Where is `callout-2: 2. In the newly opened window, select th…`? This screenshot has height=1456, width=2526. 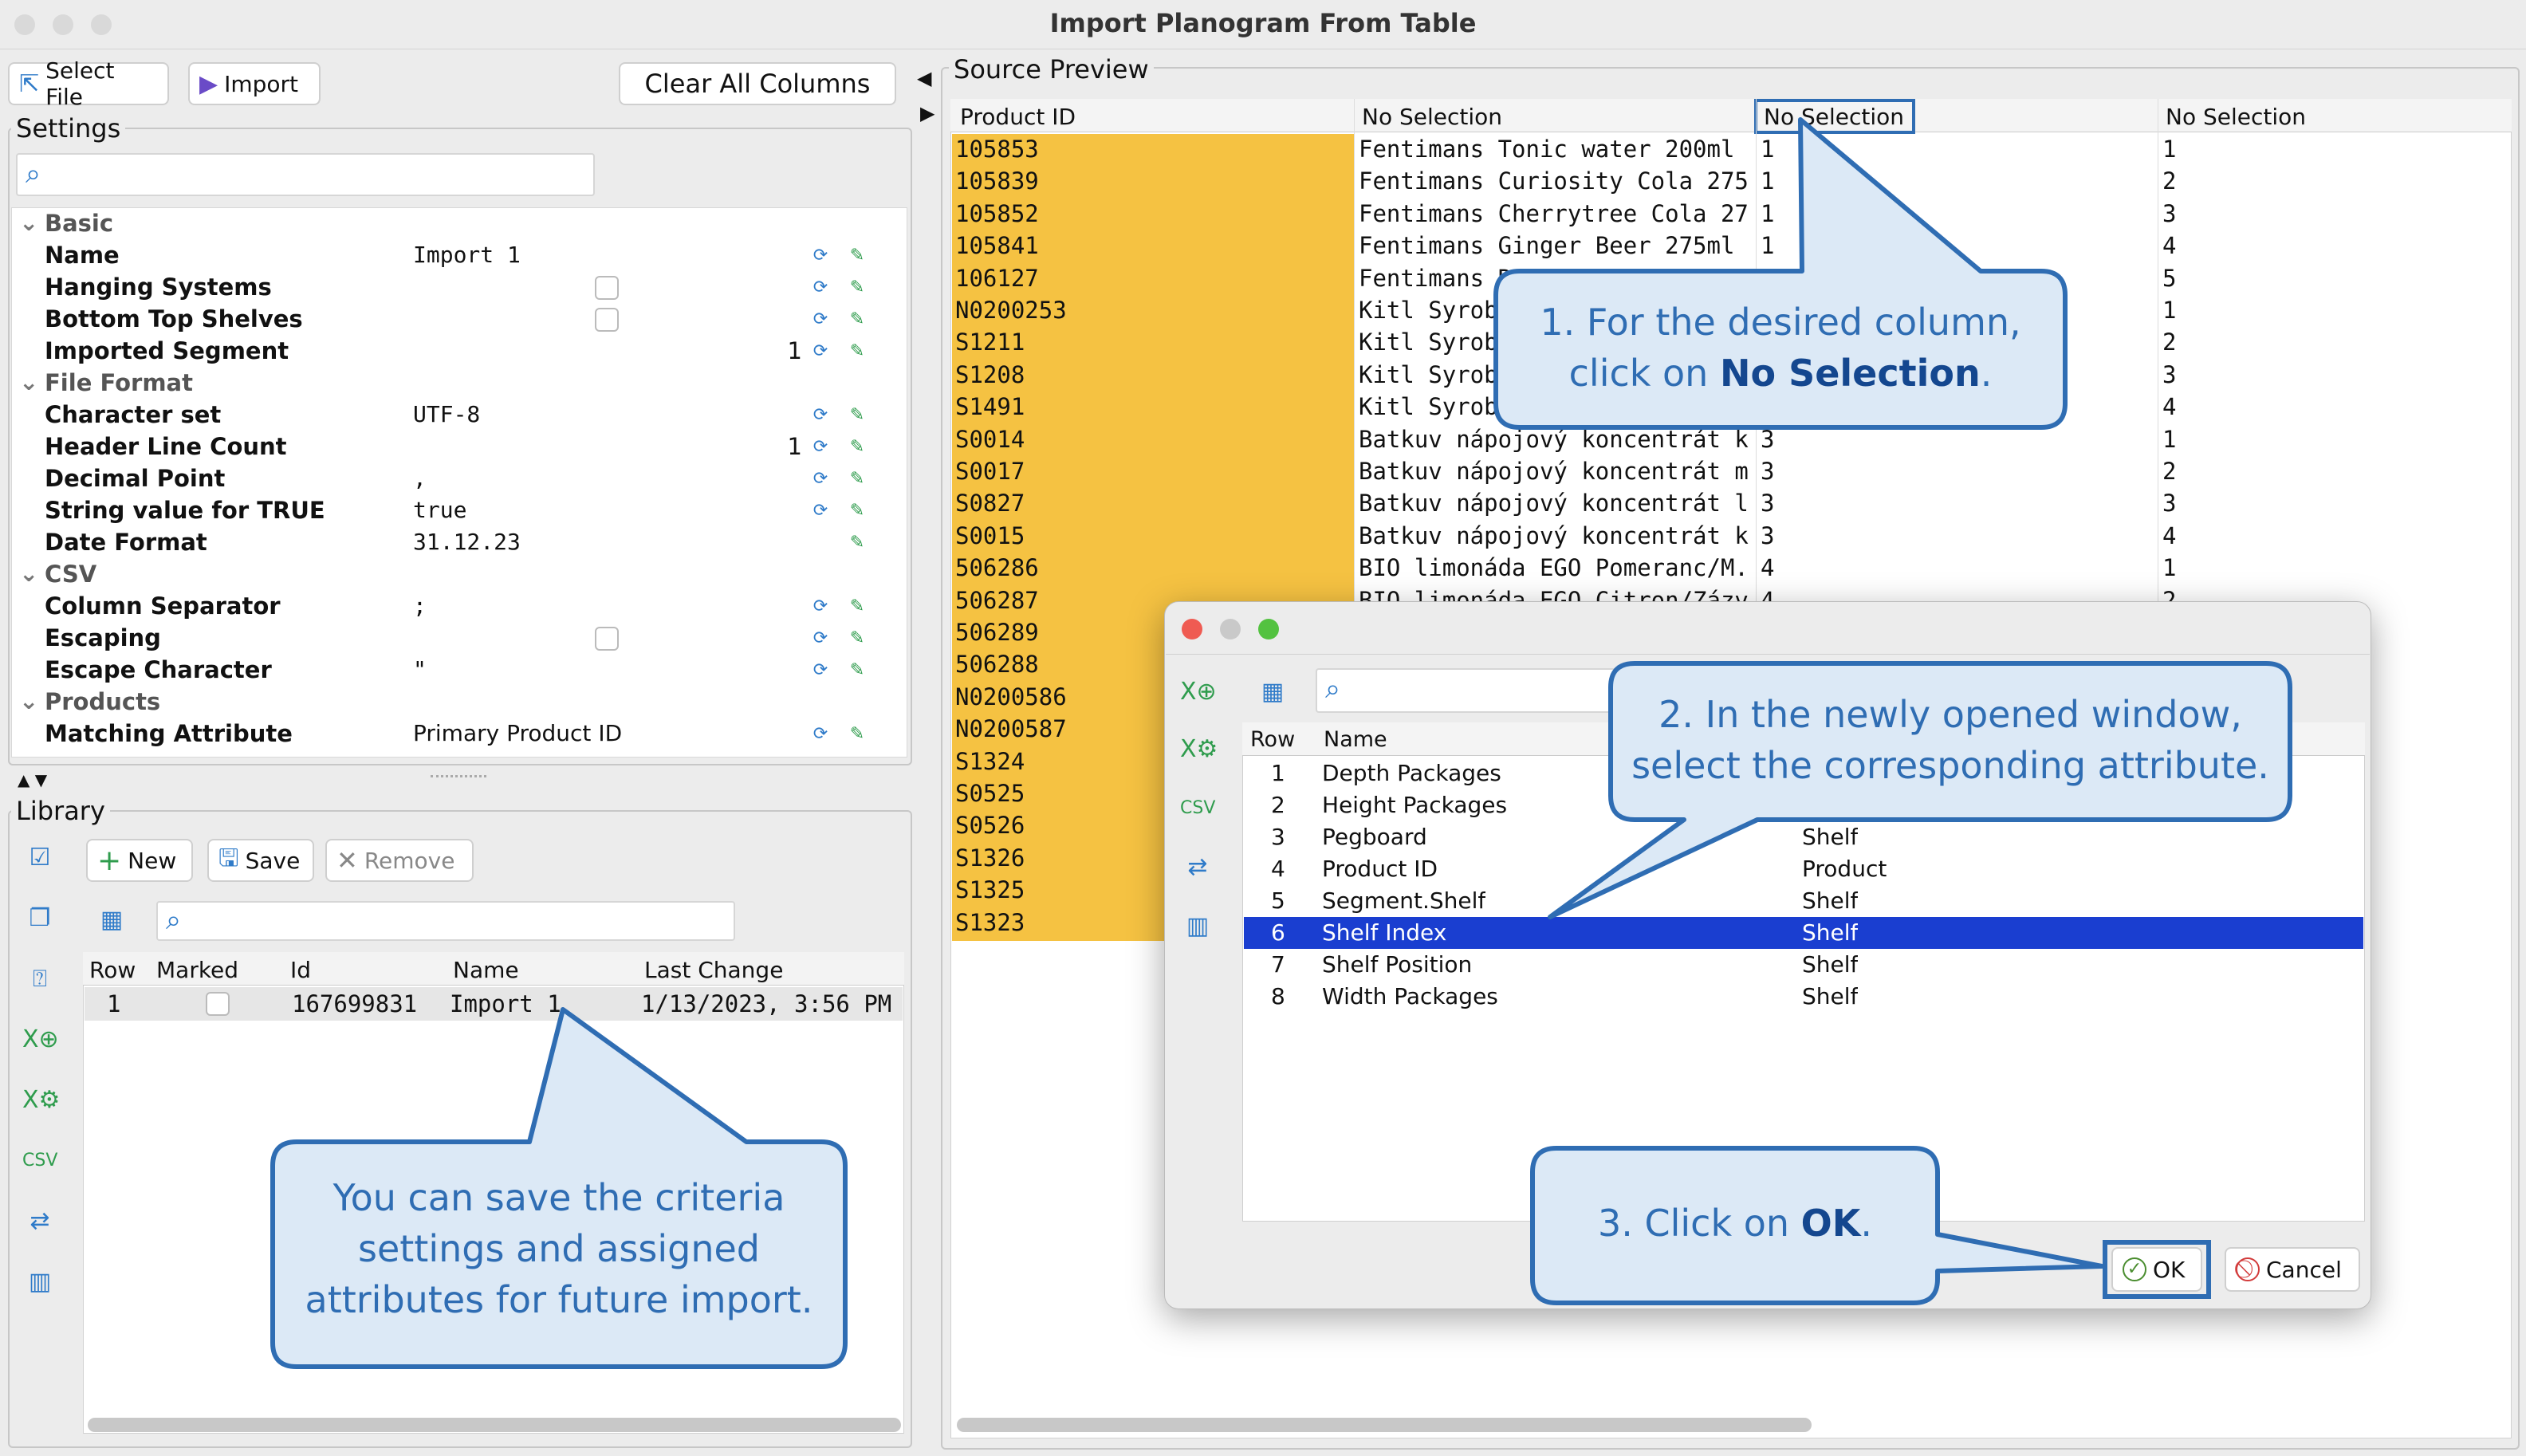
callout-2: 2. In the newly opened window, select th… is located at coordinates (1950, 740).